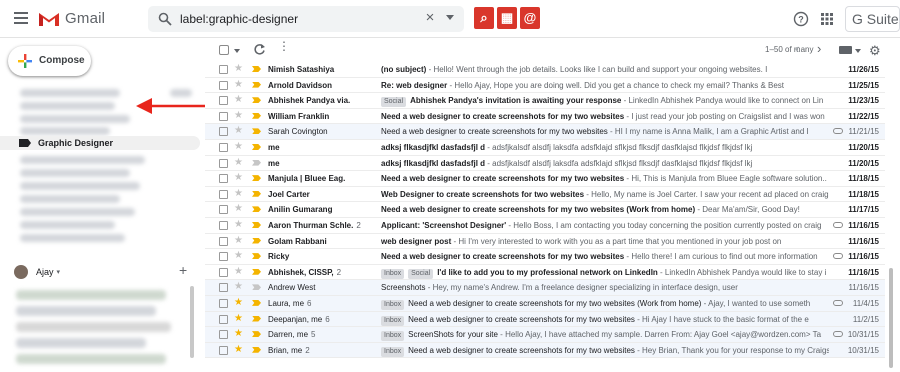 This screenshot has width=900, height=372. Describe the element at coordinates (430, 17) in the screenshot. I see `clear-search-icon: ×` at that location.